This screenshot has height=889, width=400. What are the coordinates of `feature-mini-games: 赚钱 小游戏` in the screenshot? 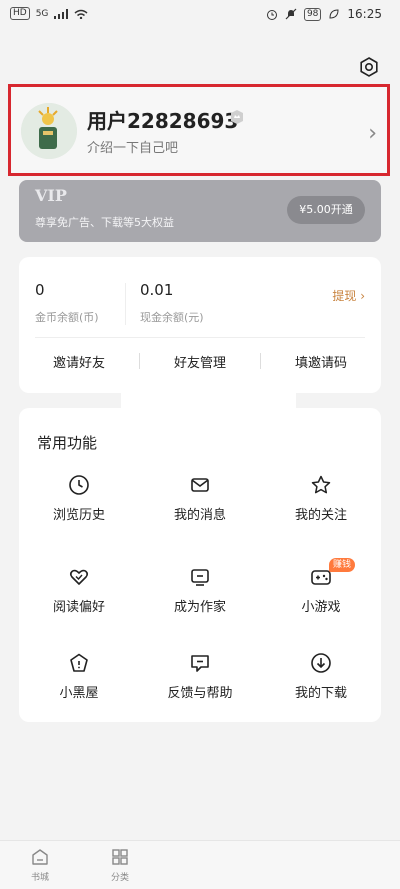 It's located at (321, 590).